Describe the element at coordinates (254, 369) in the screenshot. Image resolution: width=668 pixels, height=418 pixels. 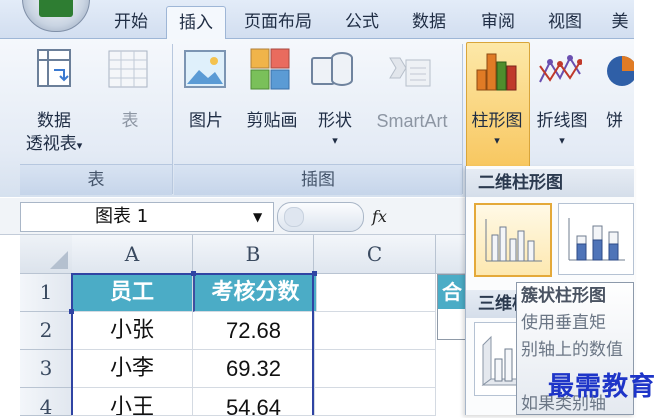
I see `cell-b3: 69.32` at that location.